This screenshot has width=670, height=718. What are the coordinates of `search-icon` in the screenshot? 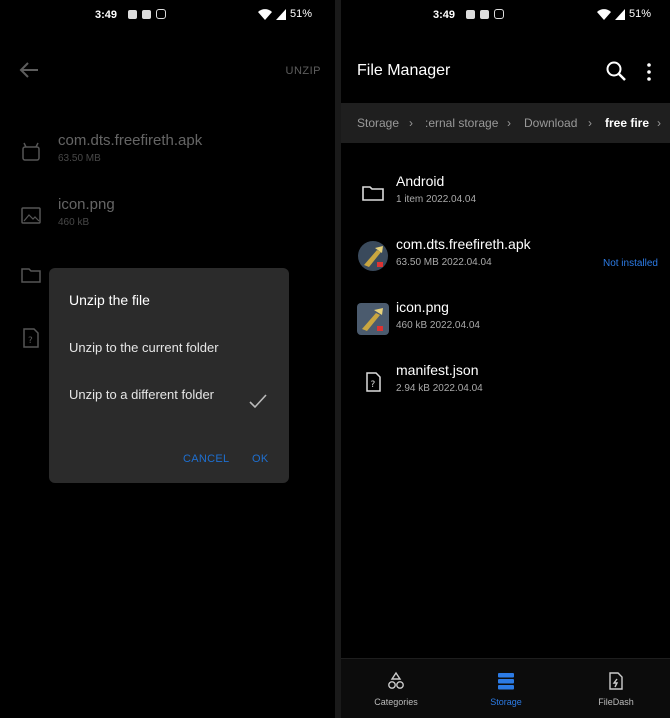 It's located at (616, 71).